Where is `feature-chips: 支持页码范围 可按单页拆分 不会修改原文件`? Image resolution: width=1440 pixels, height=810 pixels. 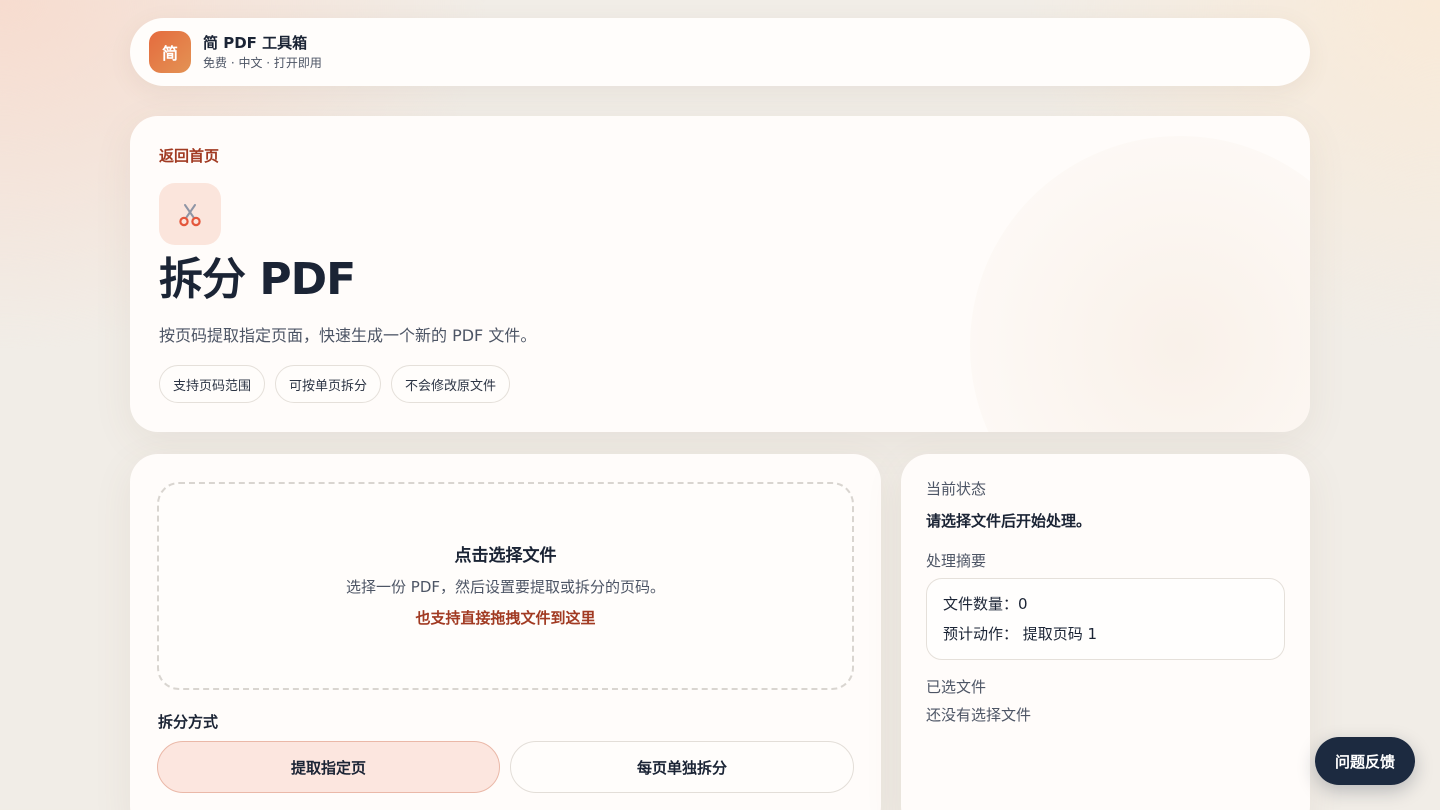
feature-chips: 支持页码范围 可按单页拆分 不会修改原文件 is located at coordinates (720, 384).